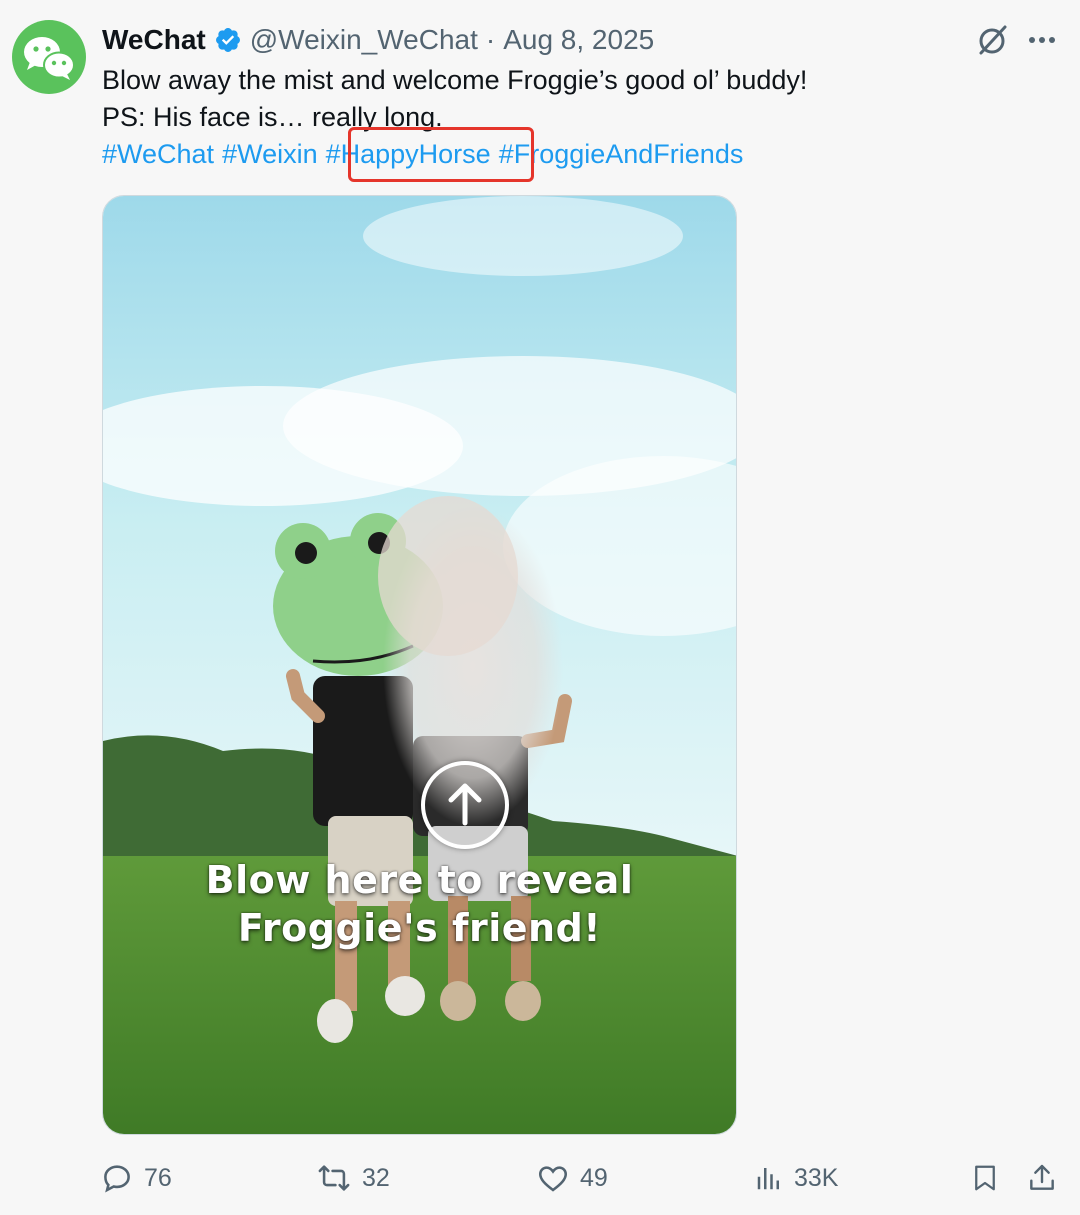 This screenshot has height=1215, width=1080. I want to click on caption-line-1: Blow here to reveal, so click(419, 880).